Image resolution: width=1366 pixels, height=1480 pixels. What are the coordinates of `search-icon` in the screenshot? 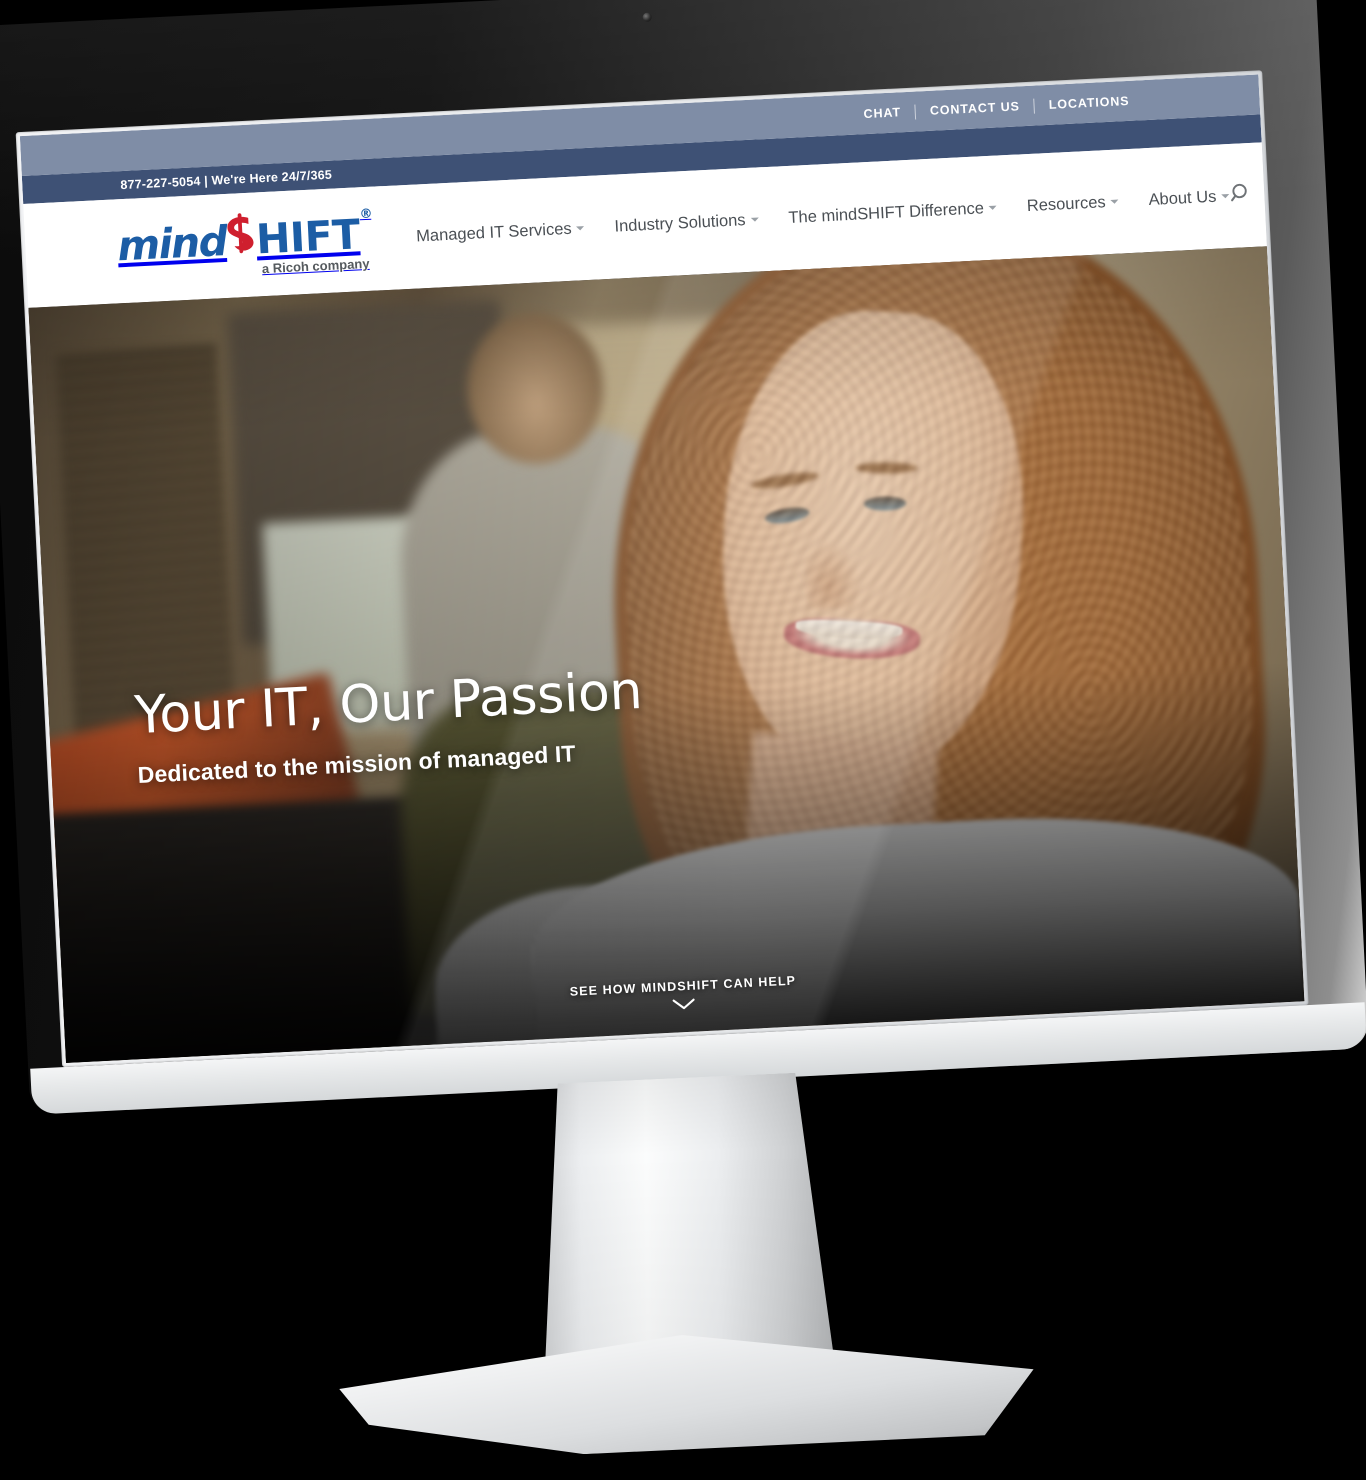 It's located at (1241, 195).